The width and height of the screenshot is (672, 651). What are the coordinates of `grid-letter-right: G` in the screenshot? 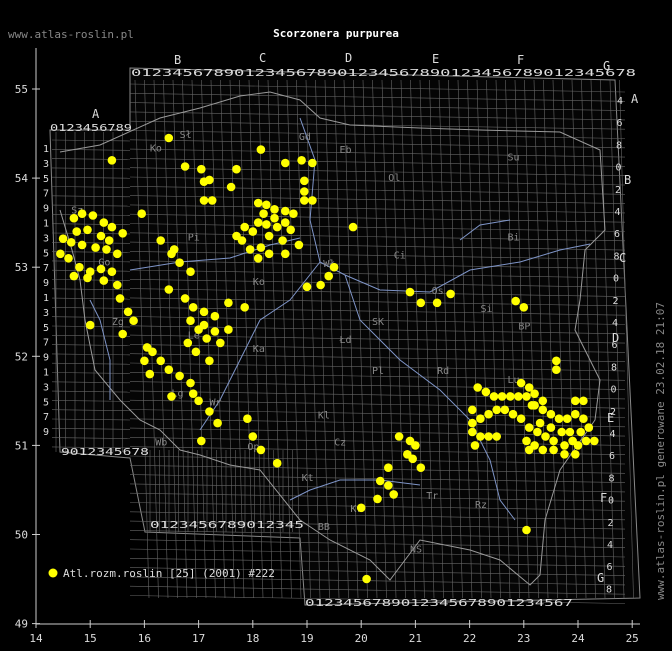 It's located at (600, 578).